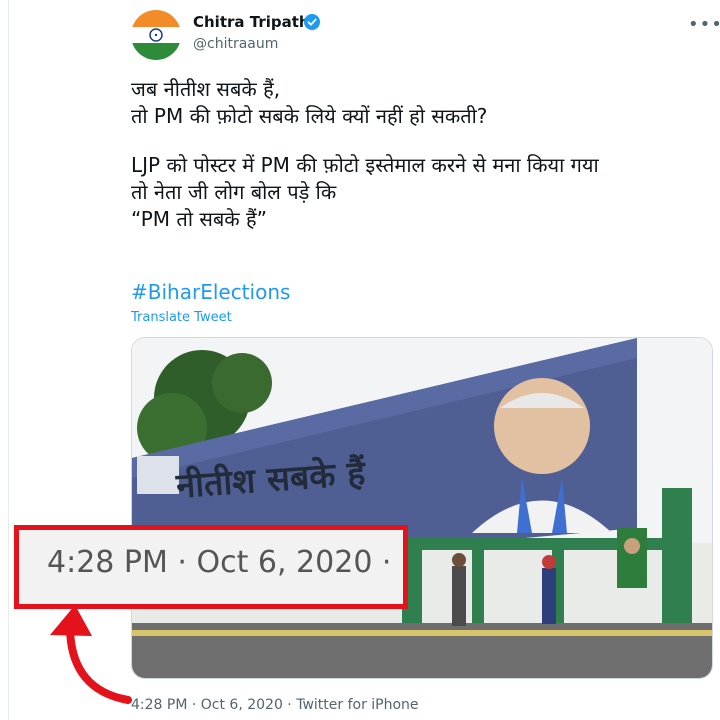  I want to click on tweet-line: तो नेता जी लोग बोल पड़े कि, so click(234, 192).